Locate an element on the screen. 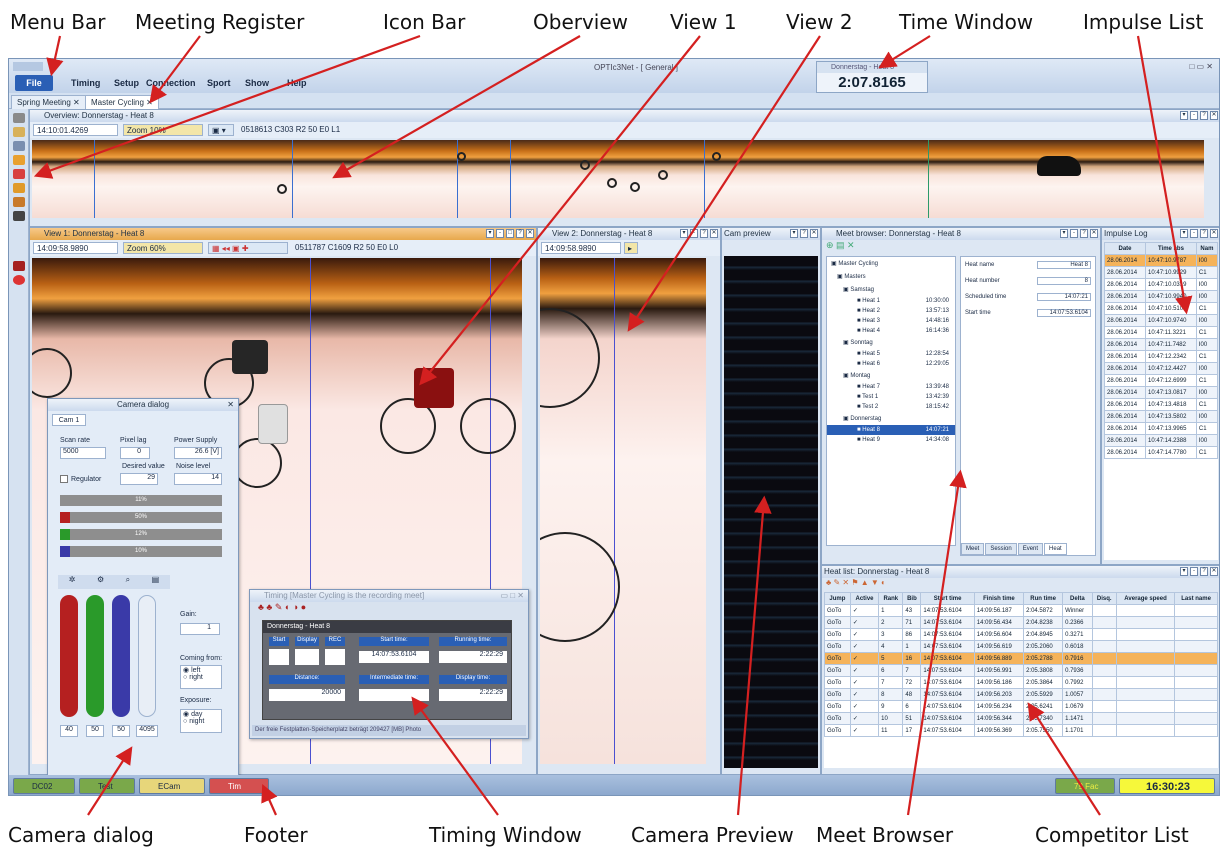 Image resolution: width=1228 pixels, height=855 pixels. table-row: 28.06.2014 10:47:11.7482 I00 is located at coordinates (1161, 344).